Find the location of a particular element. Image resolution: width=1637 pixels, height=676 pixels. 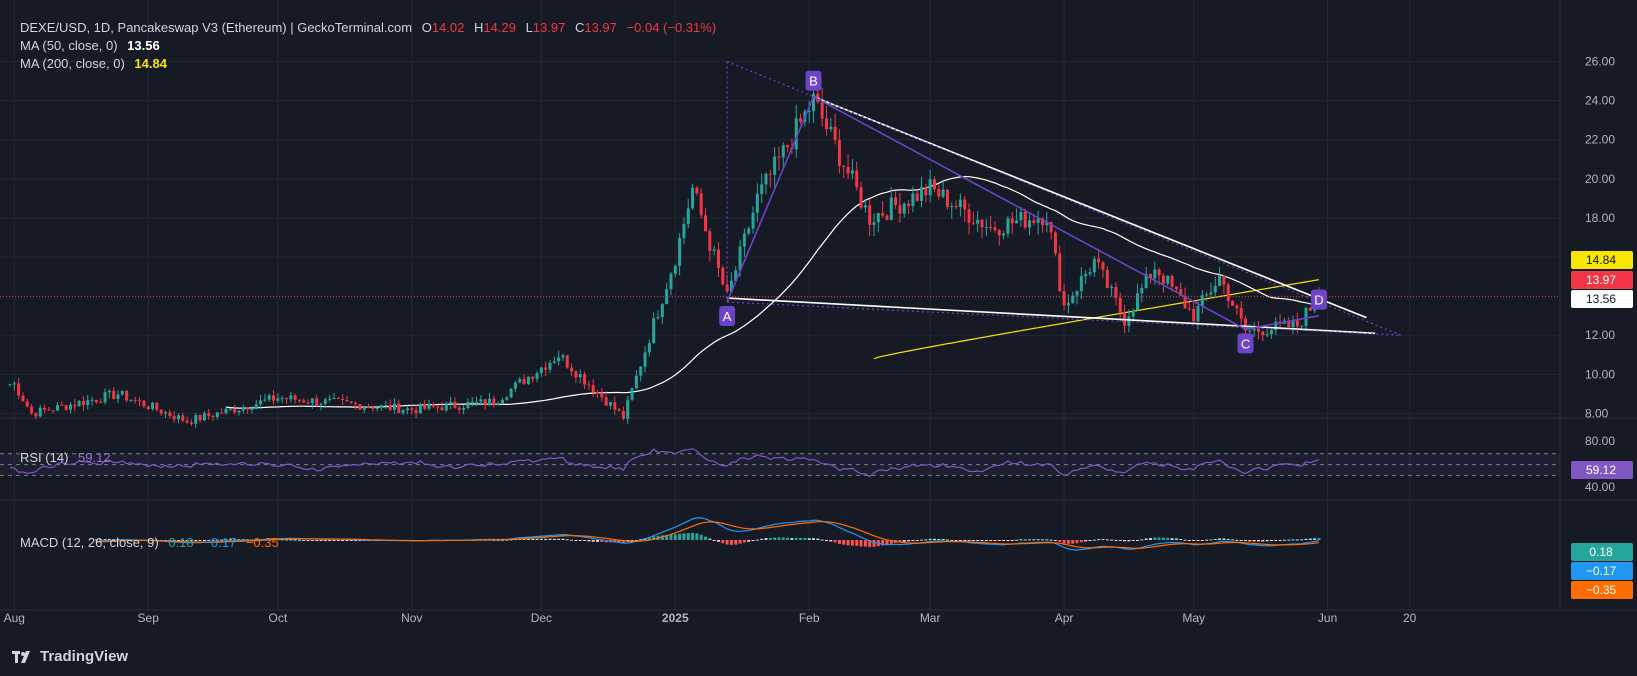

macd-legend: MACD (12, 26, close, 9) 0.18 −0.17 −0.35 is located at coordinates (152, 542).